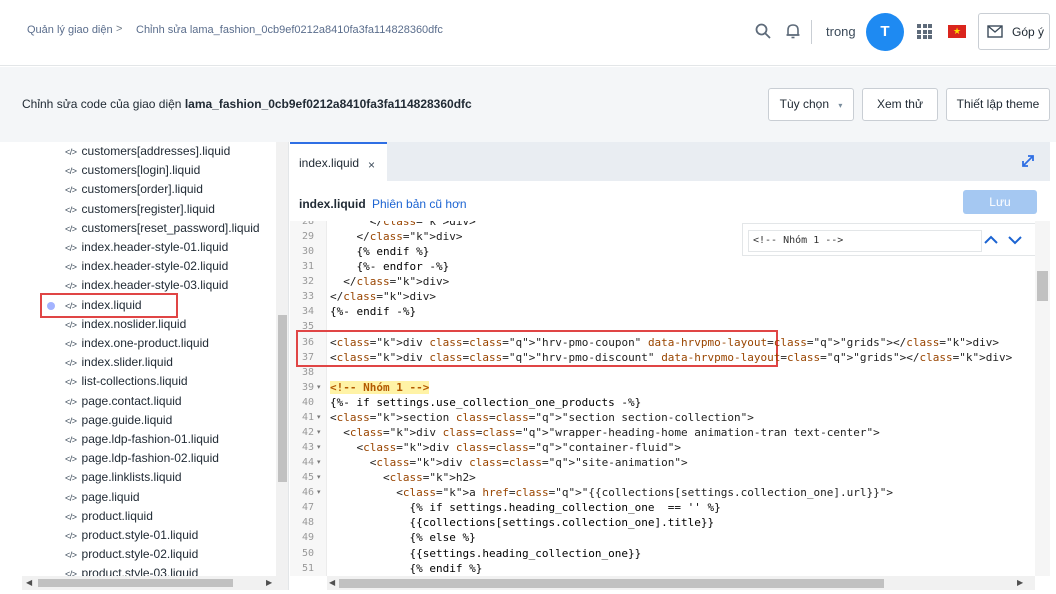 The width and height of the screenshot is (1056, 594). I want to click on file-item: </> customers[order].liquid, so click(134, 189).